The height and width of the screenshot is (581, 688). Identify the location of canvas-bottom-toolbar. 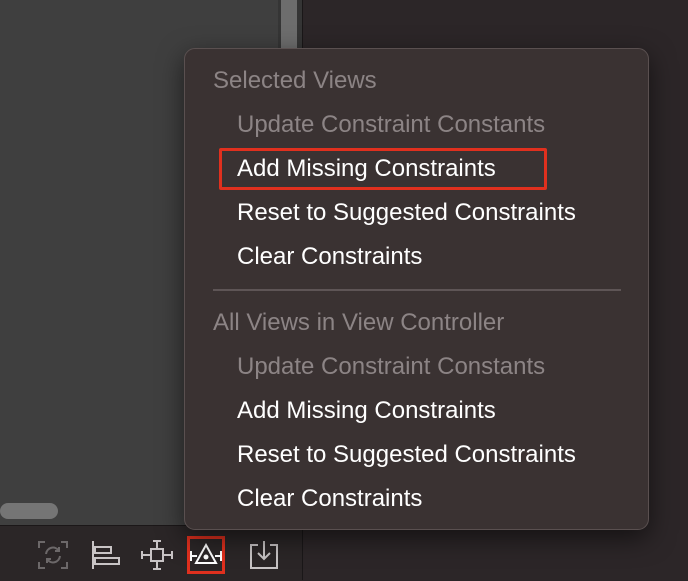
(151, 553).